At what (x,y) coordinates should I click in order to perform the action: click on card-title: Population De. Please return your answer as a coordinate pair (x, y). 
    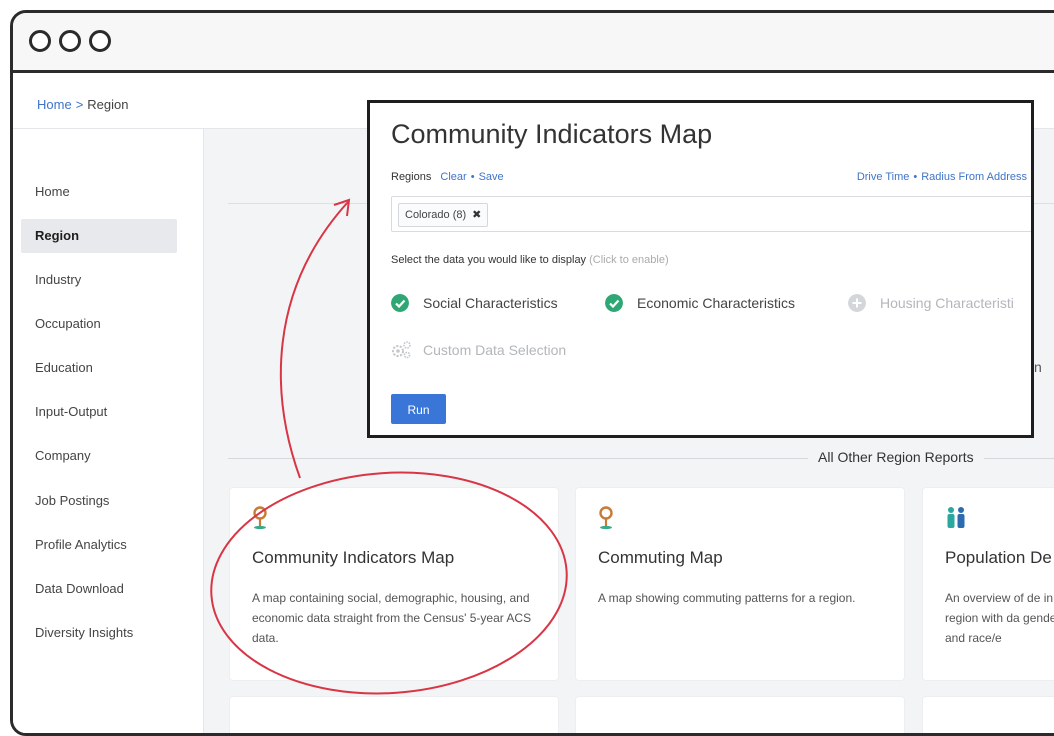
    Looking at the image, I should click on (998, 557).